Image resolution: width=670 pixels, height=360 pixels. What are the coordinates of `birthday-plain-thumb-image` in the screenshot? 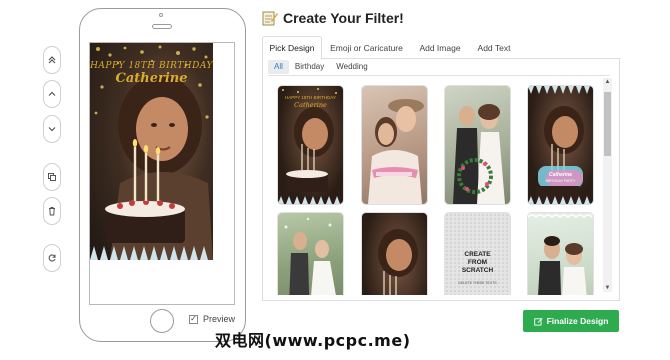 It's located at (398, 262).